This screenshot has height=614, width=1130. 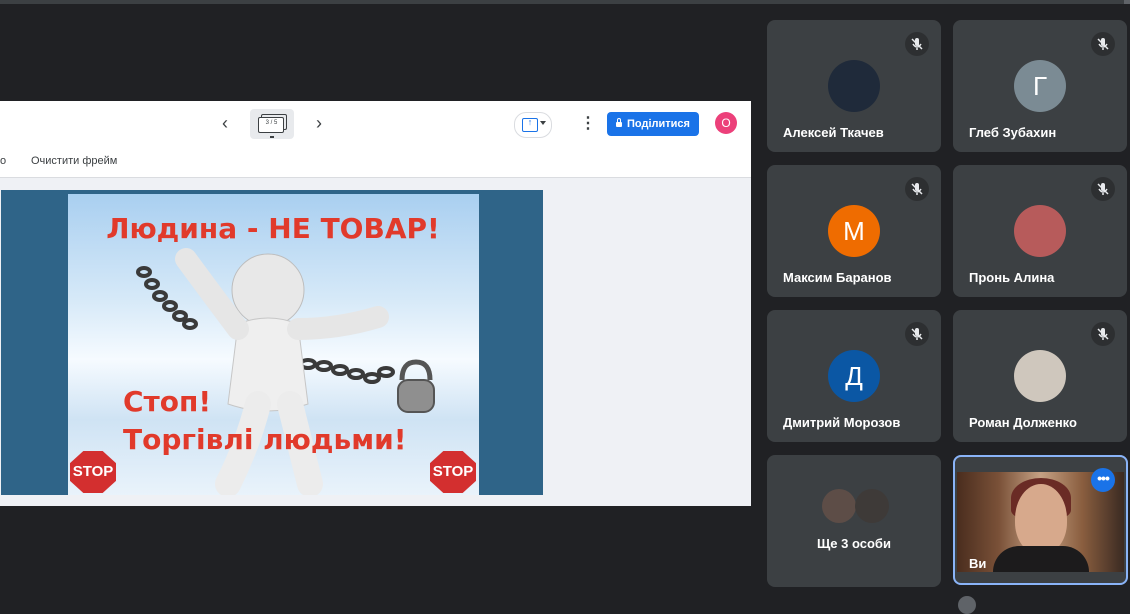 I want to click on participant-tile: Д Дмитрий Морозов, so click(x=854, y=376).